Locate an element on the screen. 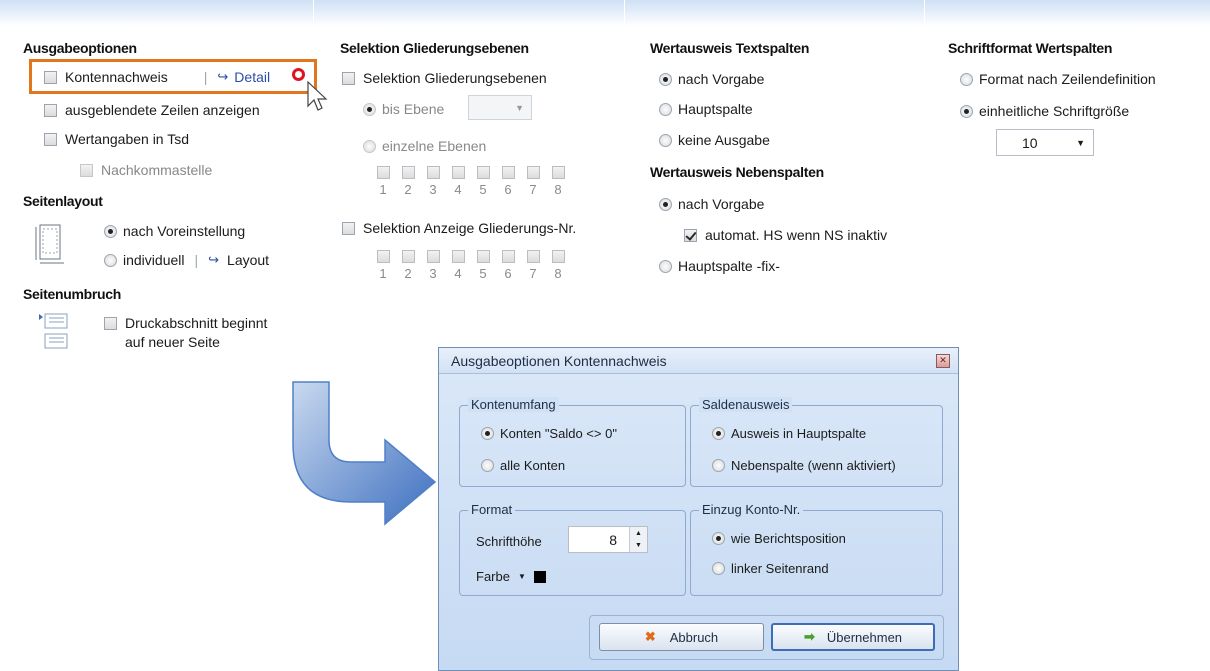 Image resolution: width=1210 pixels, height=671 pixels. page-break-icon is located at coordinates (53, 331).